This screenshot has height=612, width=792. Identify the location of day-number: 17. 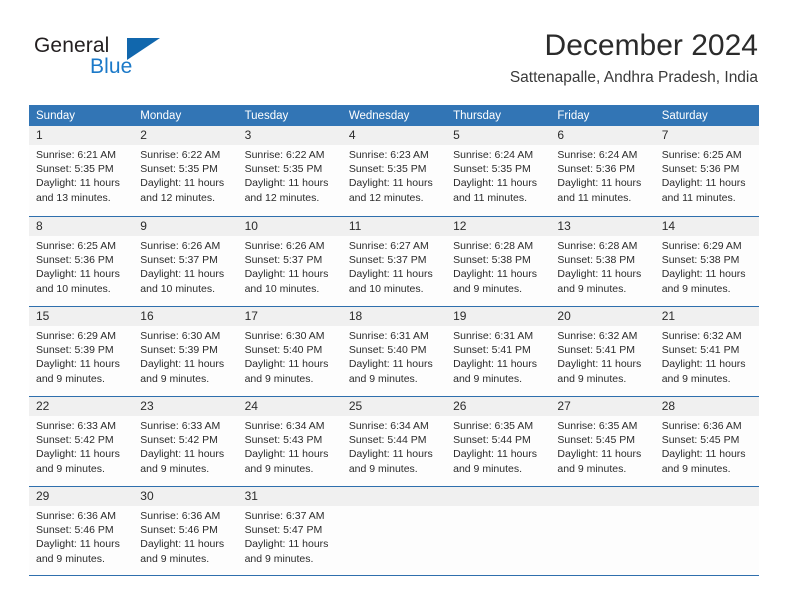
(289, 316).